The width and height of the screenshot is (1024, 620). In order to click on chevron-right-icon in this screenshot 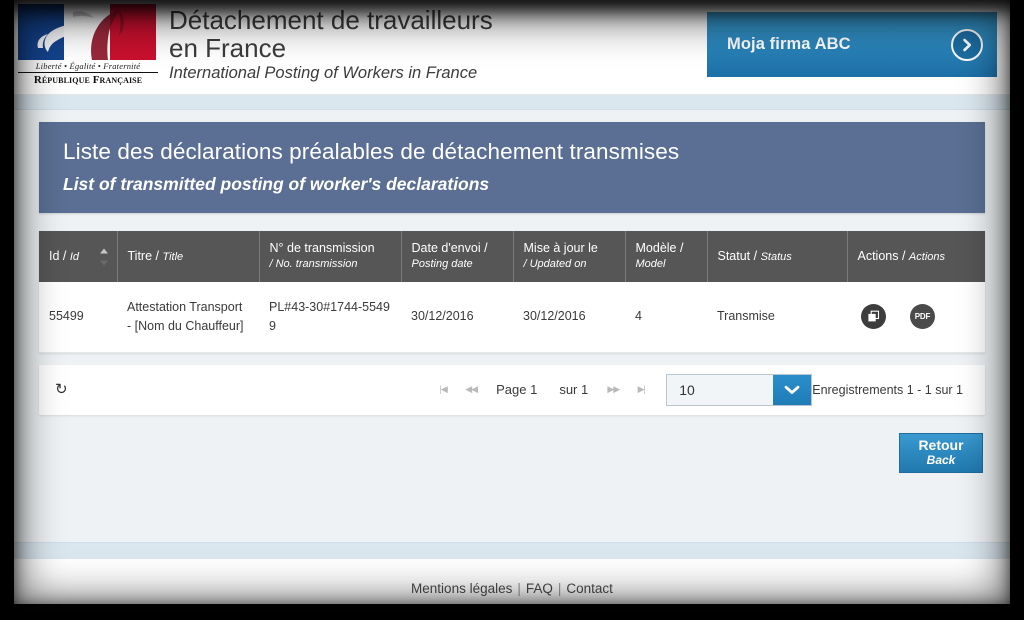, I will do `click(967, 44)`.